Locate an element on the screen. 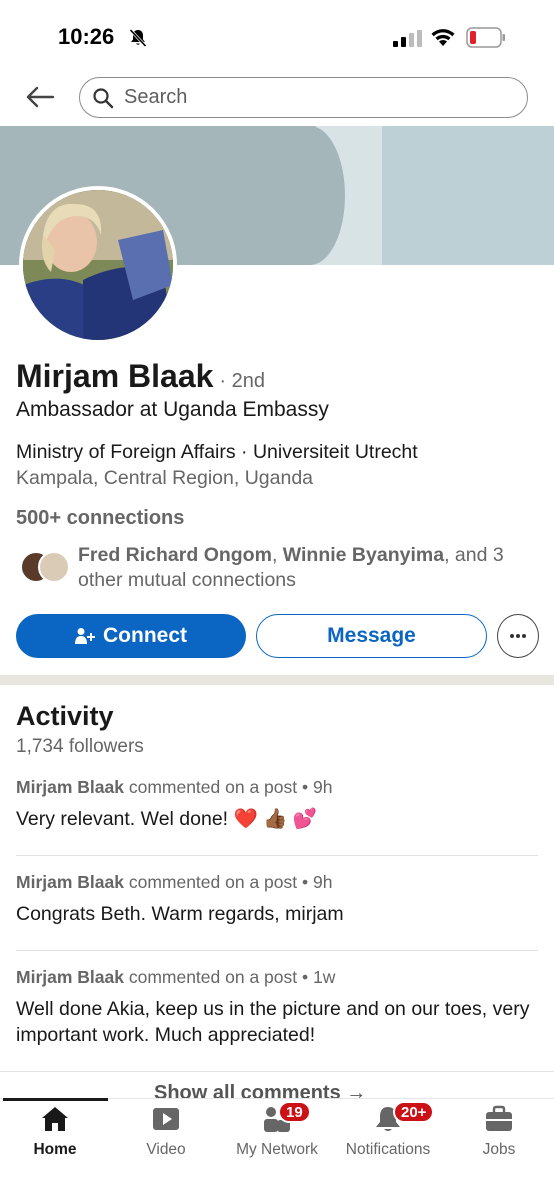 This screenshot has width=554, height=1200. profile-name-row: Mirjam Blaak · 2nd is located at coordinates (140, 376).